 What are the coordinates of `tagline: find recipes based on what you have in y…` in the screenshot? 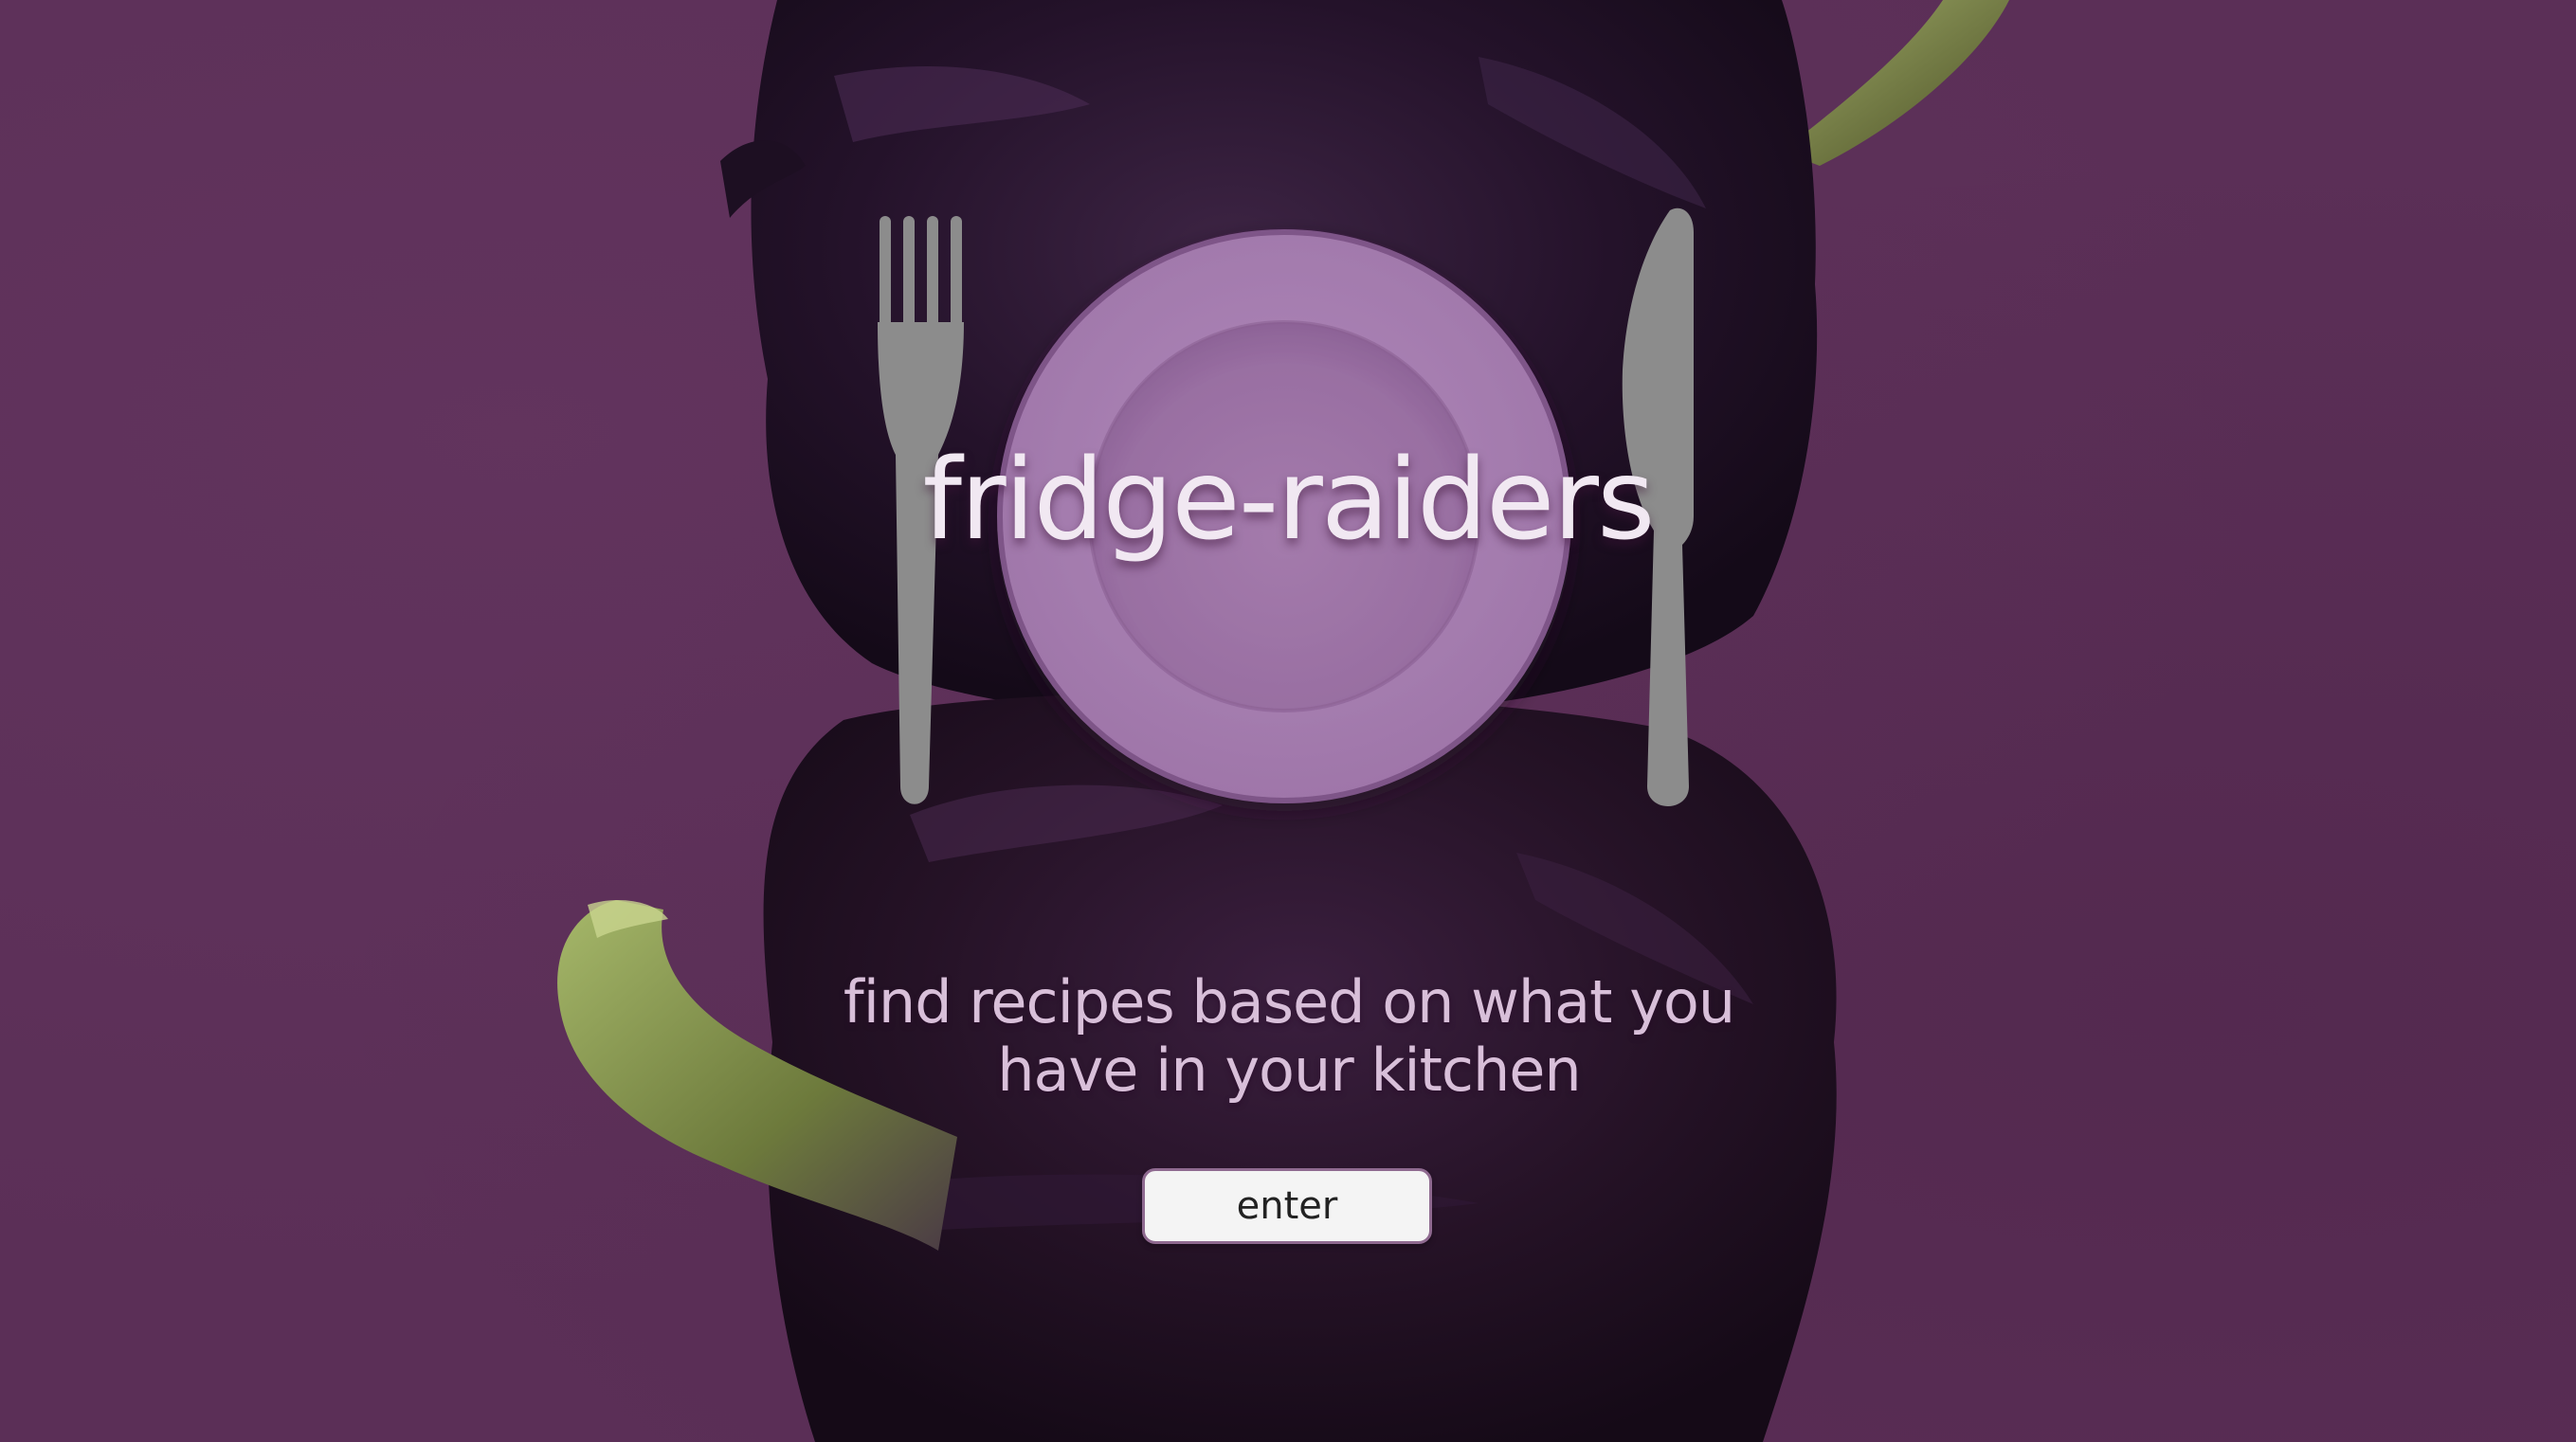 It's located at (1289, 1036).